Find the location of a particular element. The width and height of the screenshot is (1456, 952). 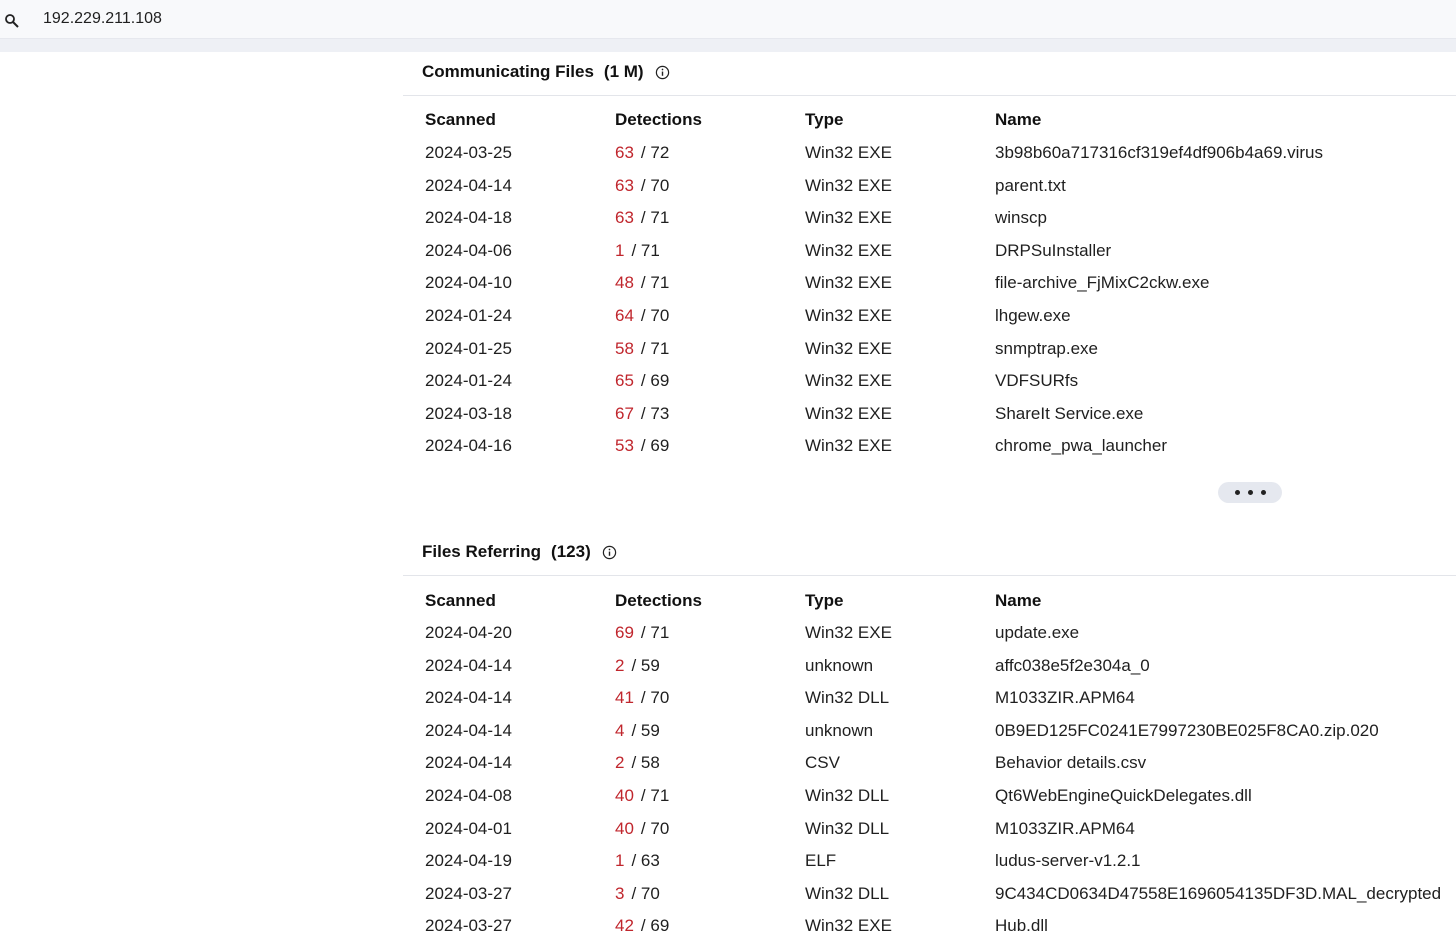

file-name-link: DRPSuInstaller is located at coordinates (1053, 251).